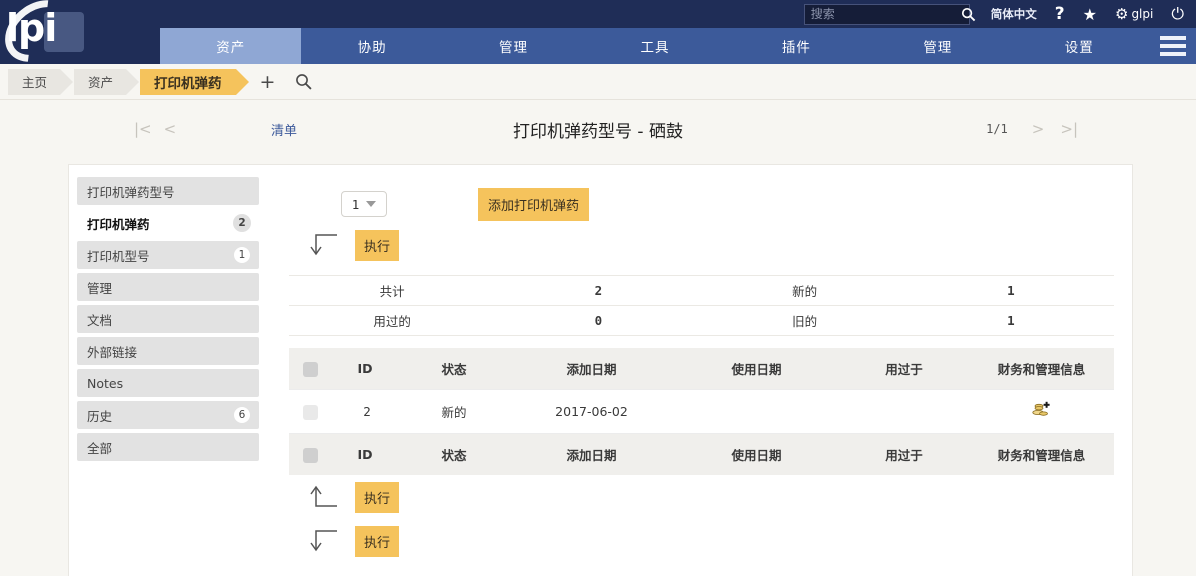 Image resolution: width=1196 pixels, height=576 pixels. I want to click on sidebar-item-label: Notes, so click(105, 383).